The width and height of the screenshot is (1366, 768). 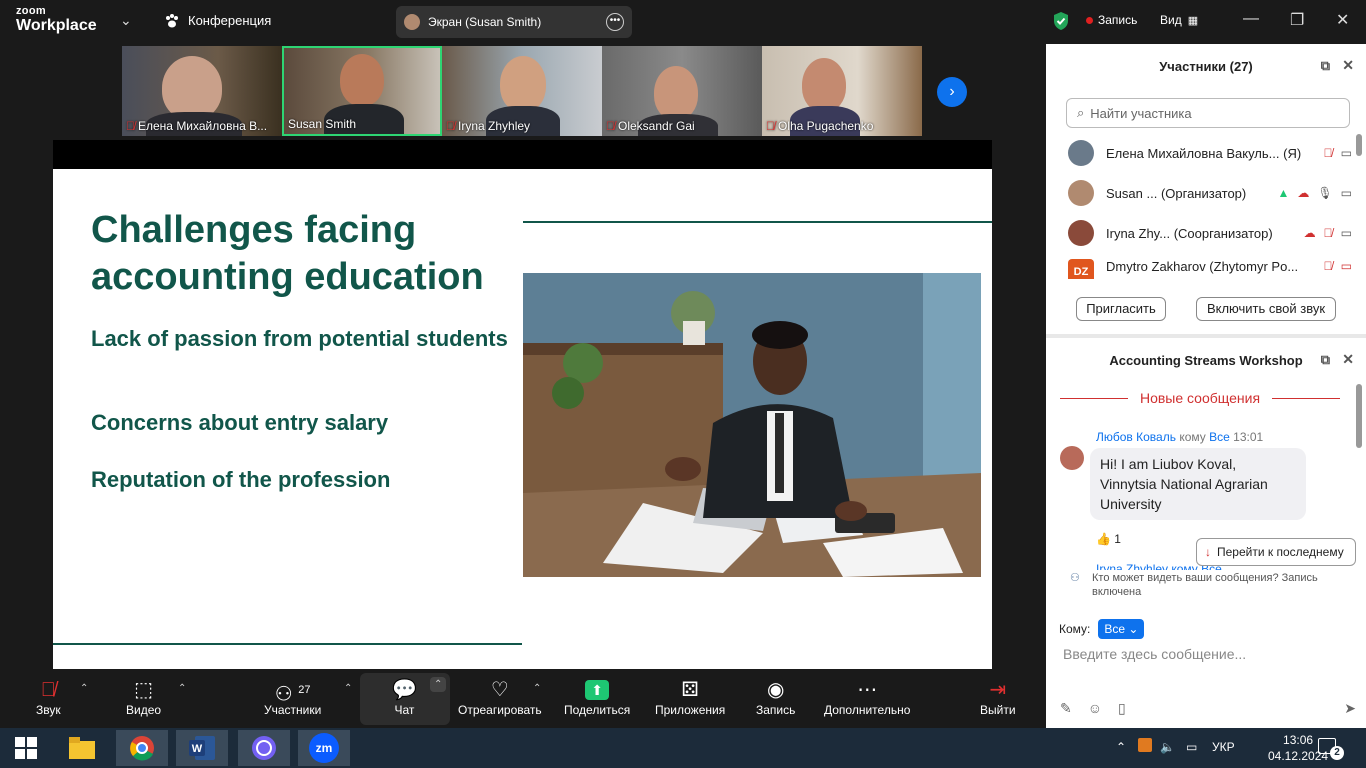 I want to click on unmute-self-button: Включить свой звук, so click(x=1266, y=309).